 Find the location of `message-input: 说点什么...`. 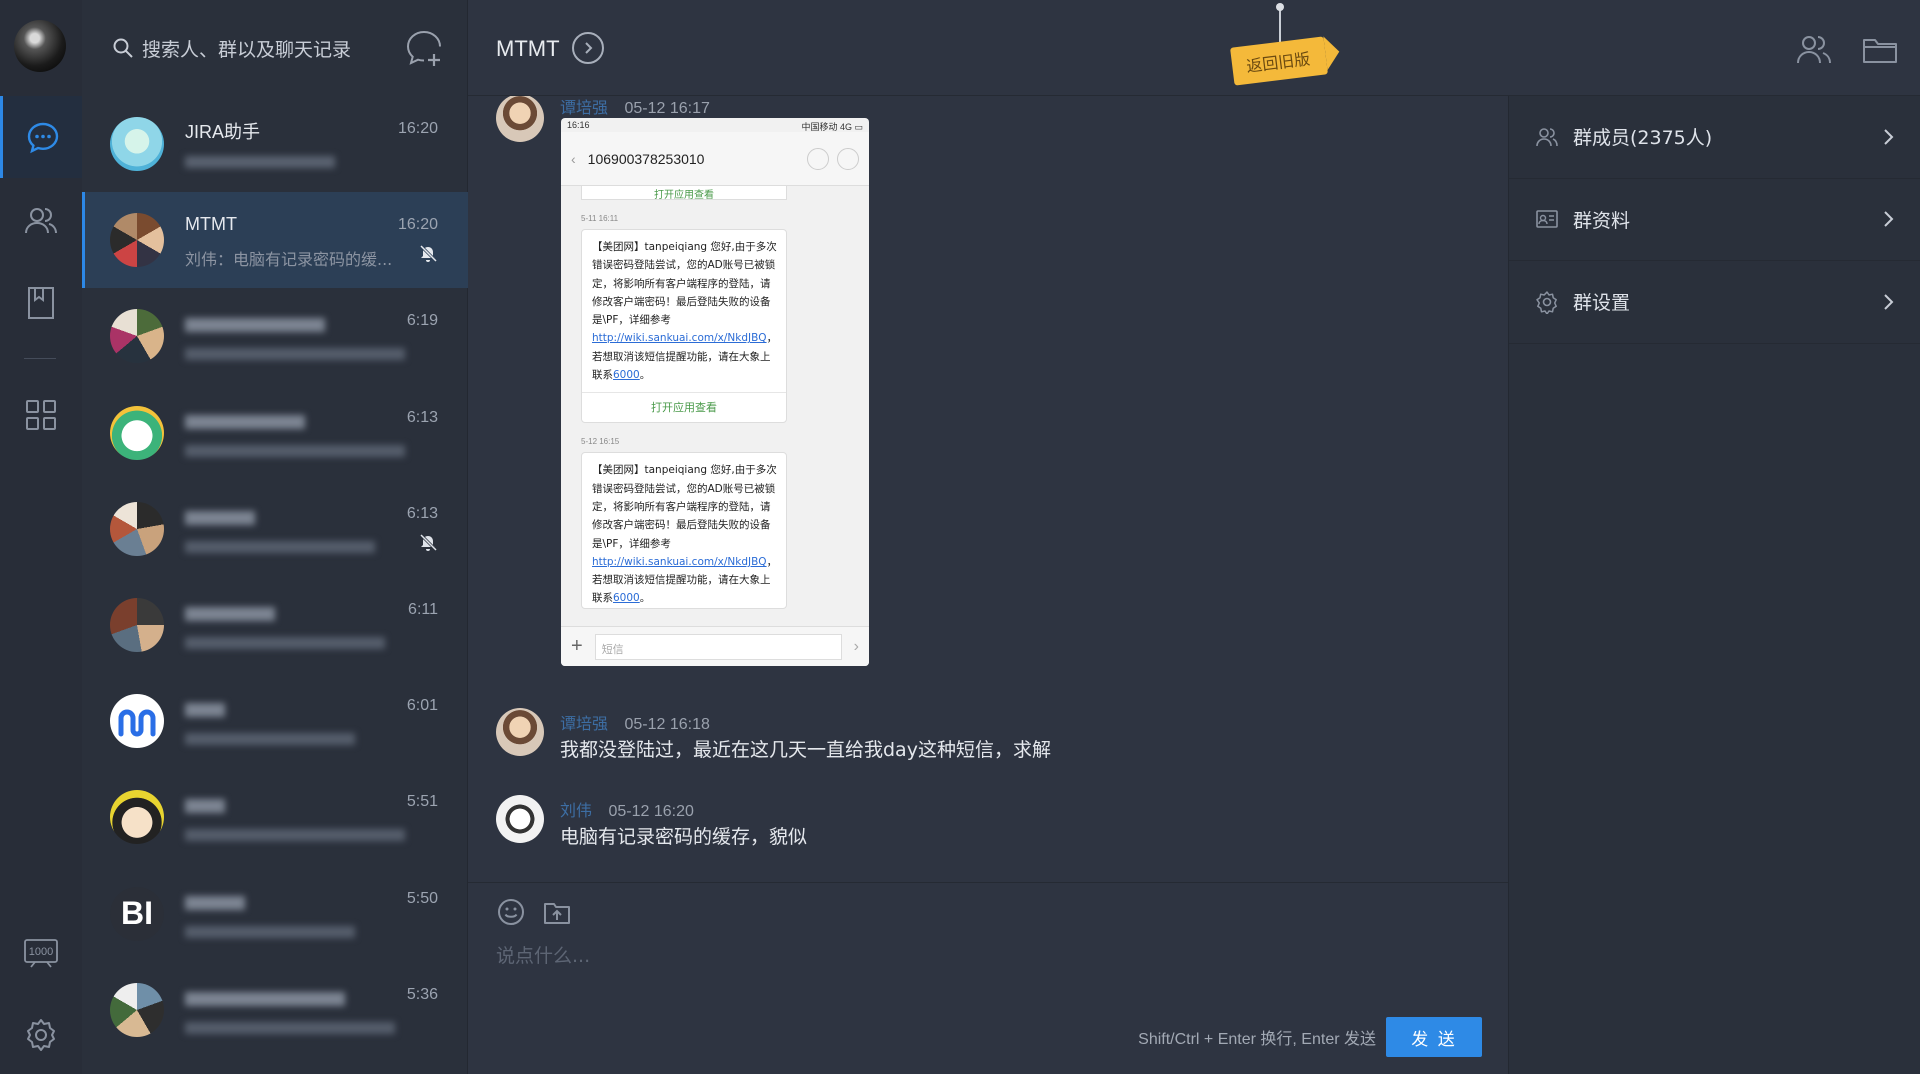

message-input: 说点什么... is located at coordinates (543, 954).